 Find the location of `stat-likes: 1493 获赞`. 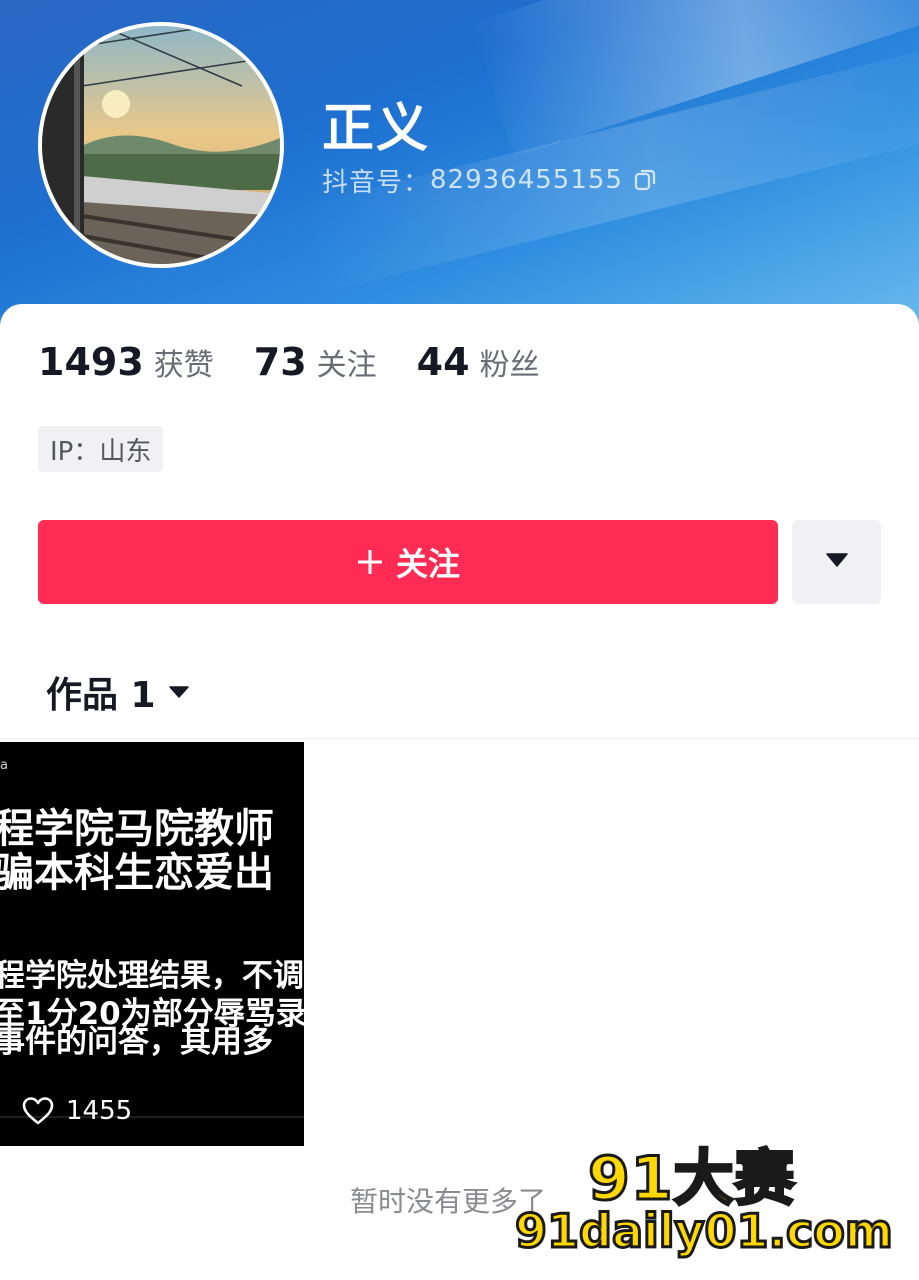

stat-likes: 1493 获赞 is located at coordinates (126, 362).